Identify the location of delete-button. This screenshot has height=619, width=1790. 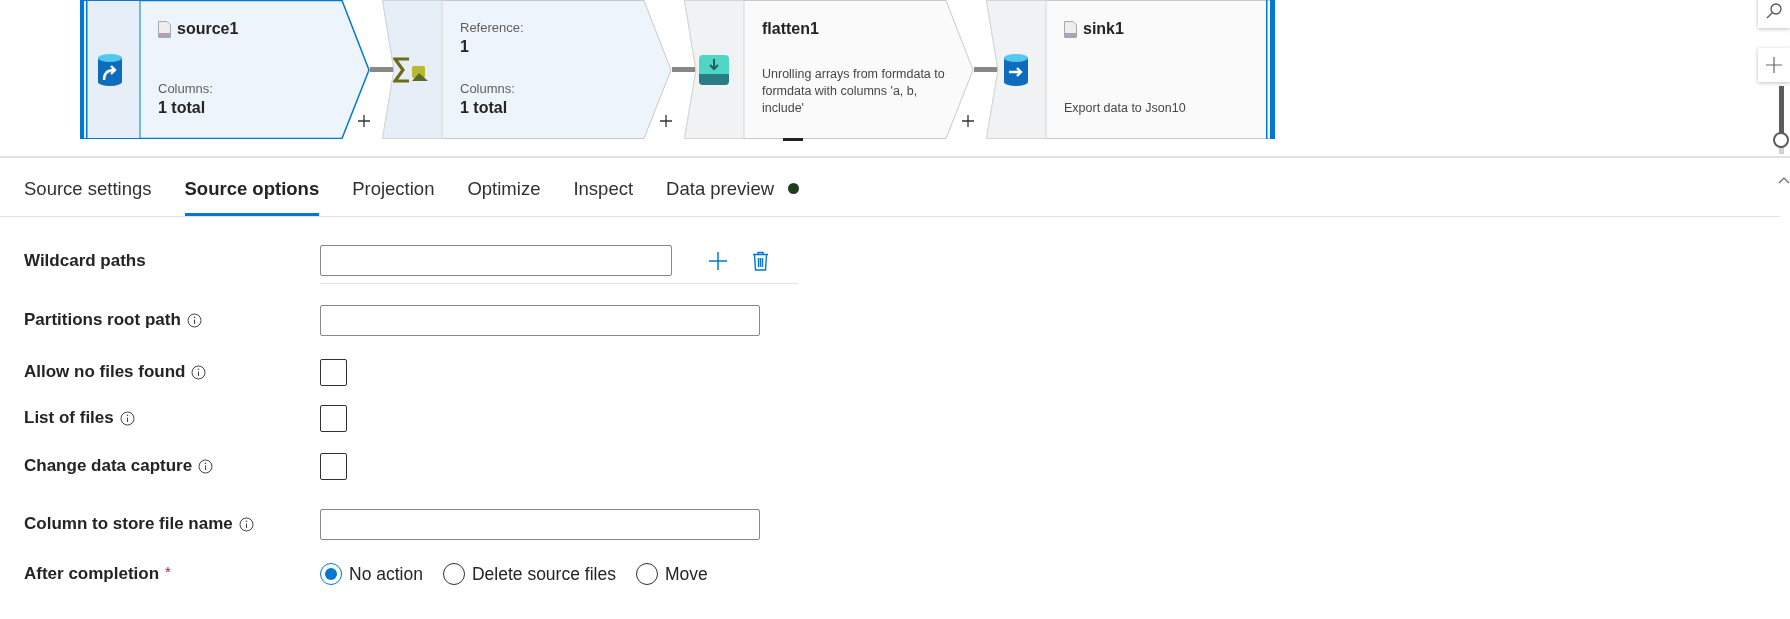
(760, 260).